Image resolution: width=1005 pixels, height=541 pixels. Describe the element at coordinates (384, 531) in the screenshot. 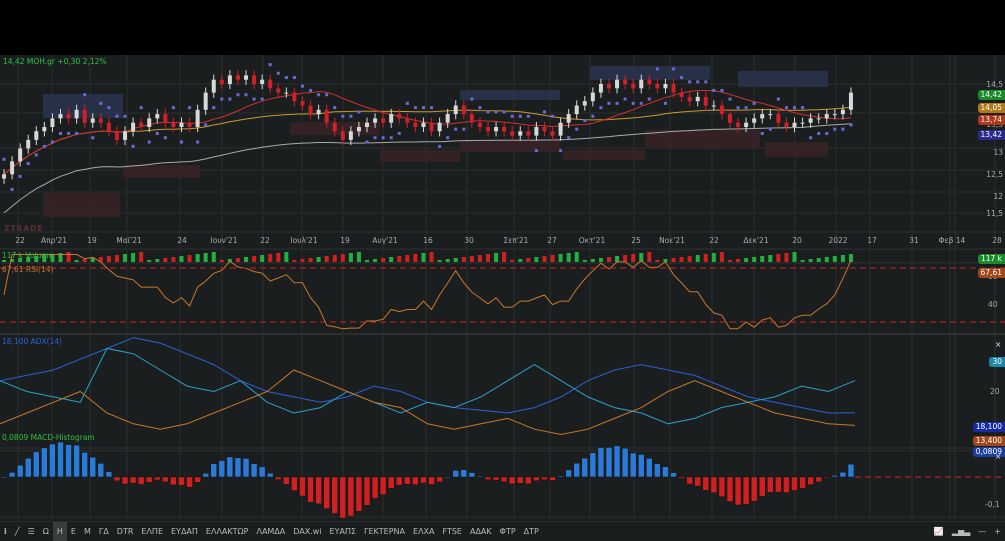

I see `toolbar-item-12: ΓΕΚΤΕΡΝΑ` at that location.